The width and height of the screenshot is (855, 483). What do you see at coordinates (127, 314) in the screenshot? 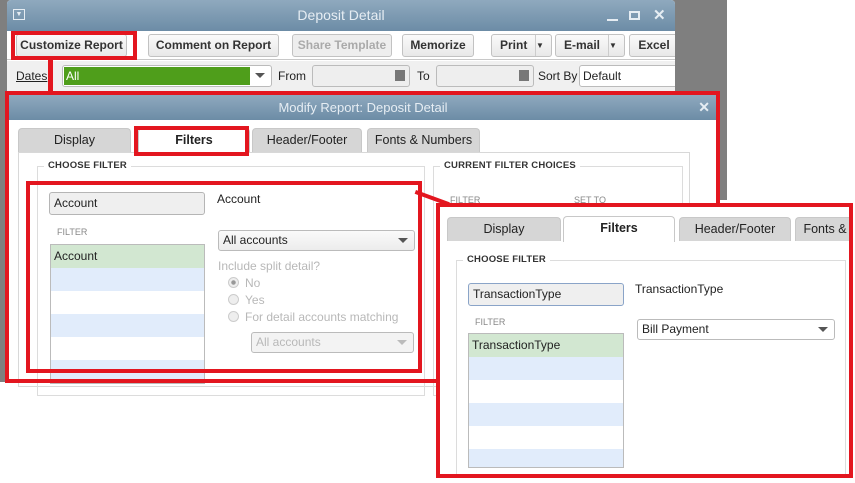
I see `filter-list: Account` at bounding box center [127, 314].